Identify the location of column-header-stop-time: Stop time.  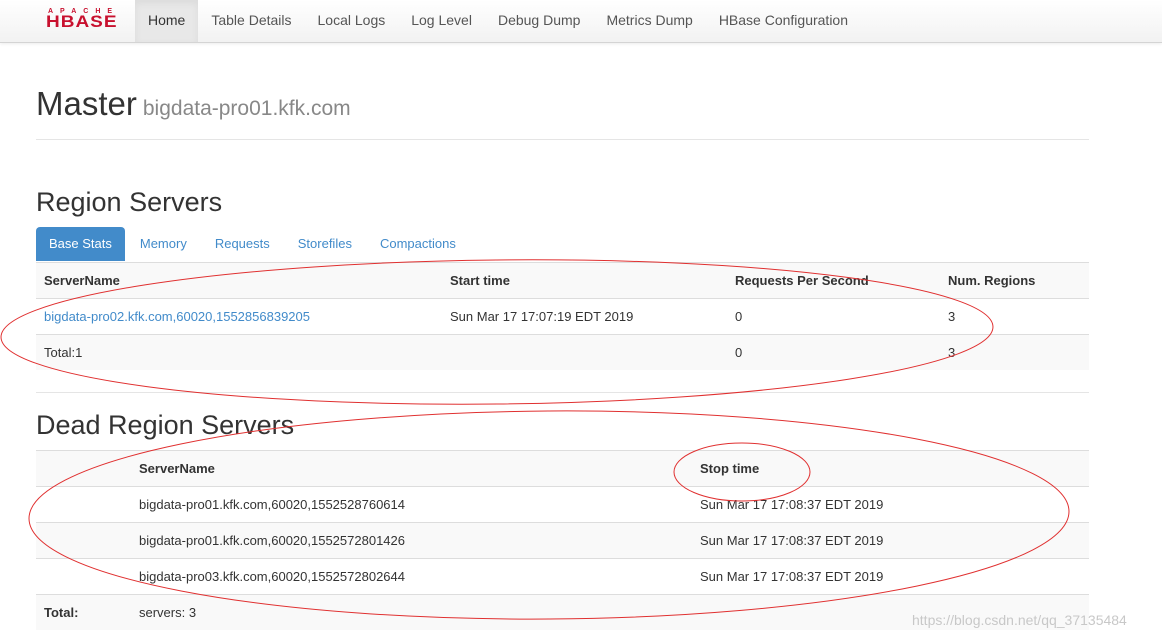
(890, 468).